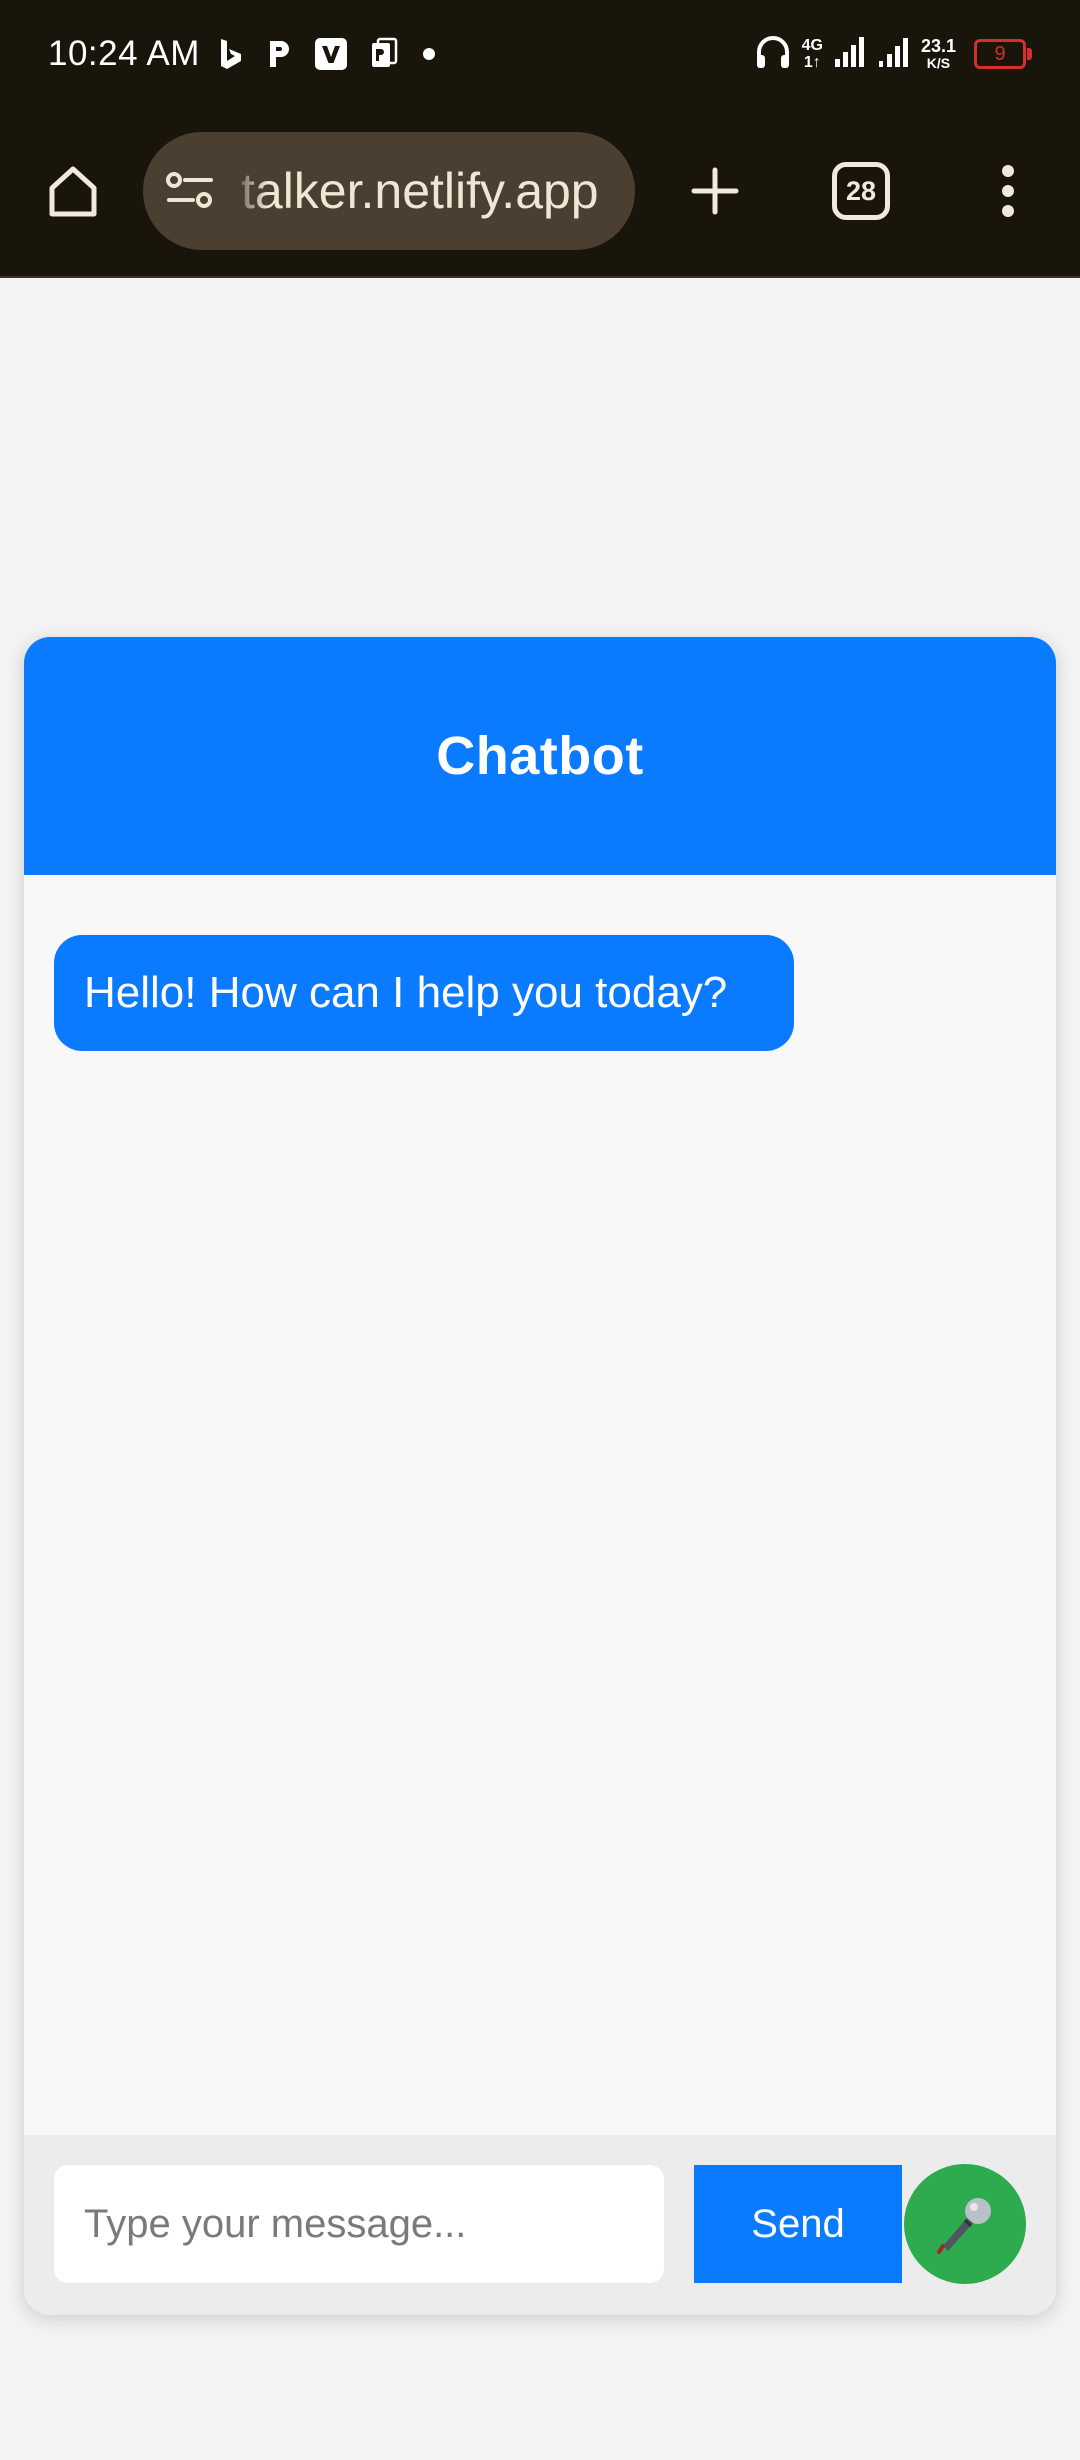 Image resolution: width=1080 pixels, height=2460 pixels. I want to click on status-bar: 10:24 AM 4G 1↑ 23.1 K/S 9, so click(540, 54).